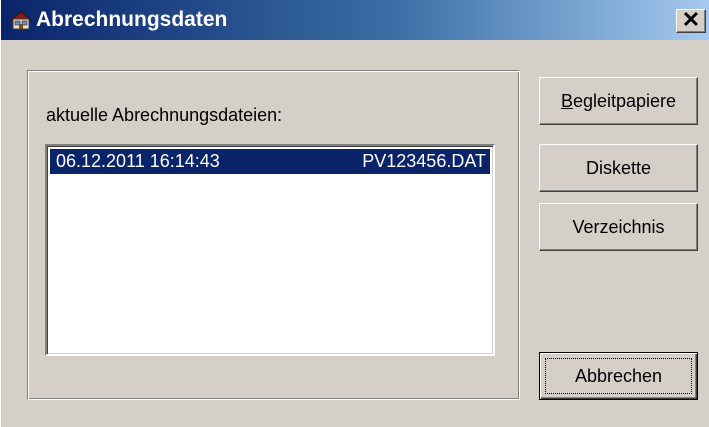 This screenshot has width=709, height=427. I want to click on close-button: ✕, so click(691, 21).